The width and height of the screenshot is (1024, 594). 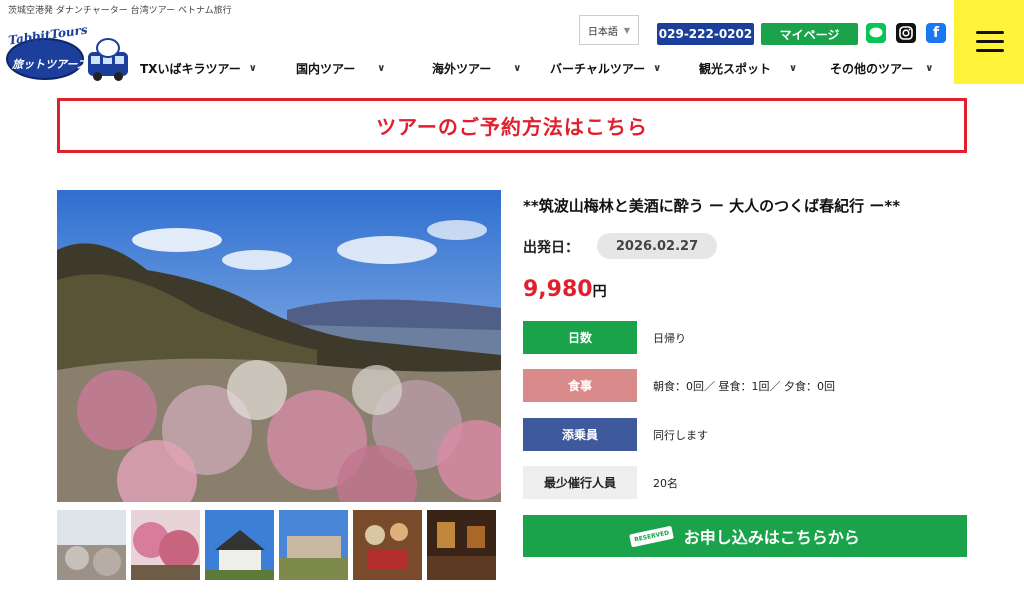 I want to click on nav-other-tours: その他のツアー ∨, so click(x=881, y=68).